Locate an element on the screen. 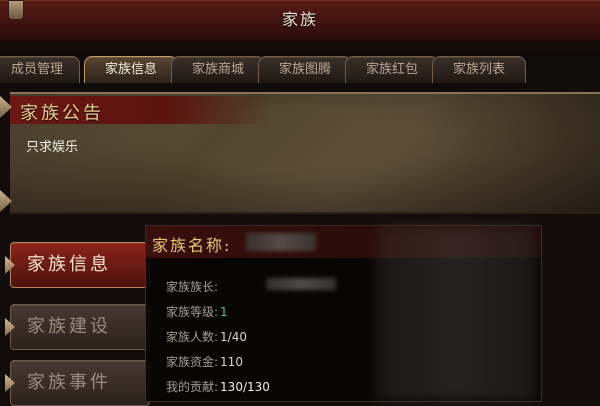  tab-family-red-packet: 家族红包 is located at coordinates (392, 69).